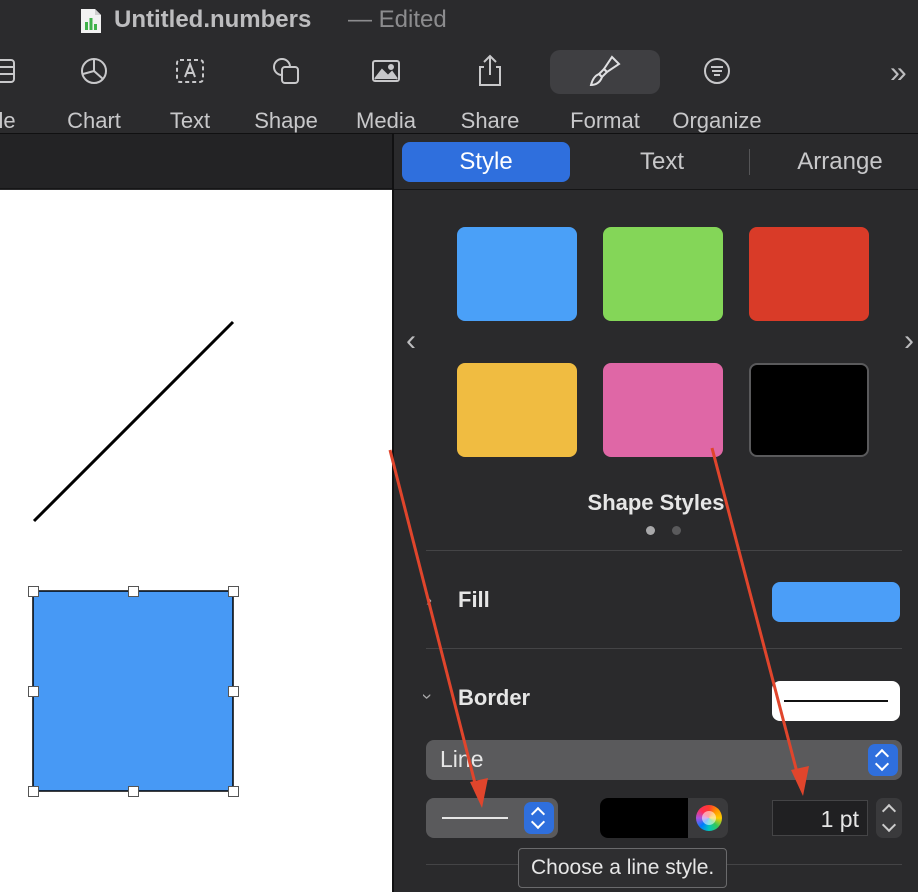  What do you see at coordinates (386, 120) in the screenshot?
I see `toolbar-media-label: Media` at bounding box center [386, 120].